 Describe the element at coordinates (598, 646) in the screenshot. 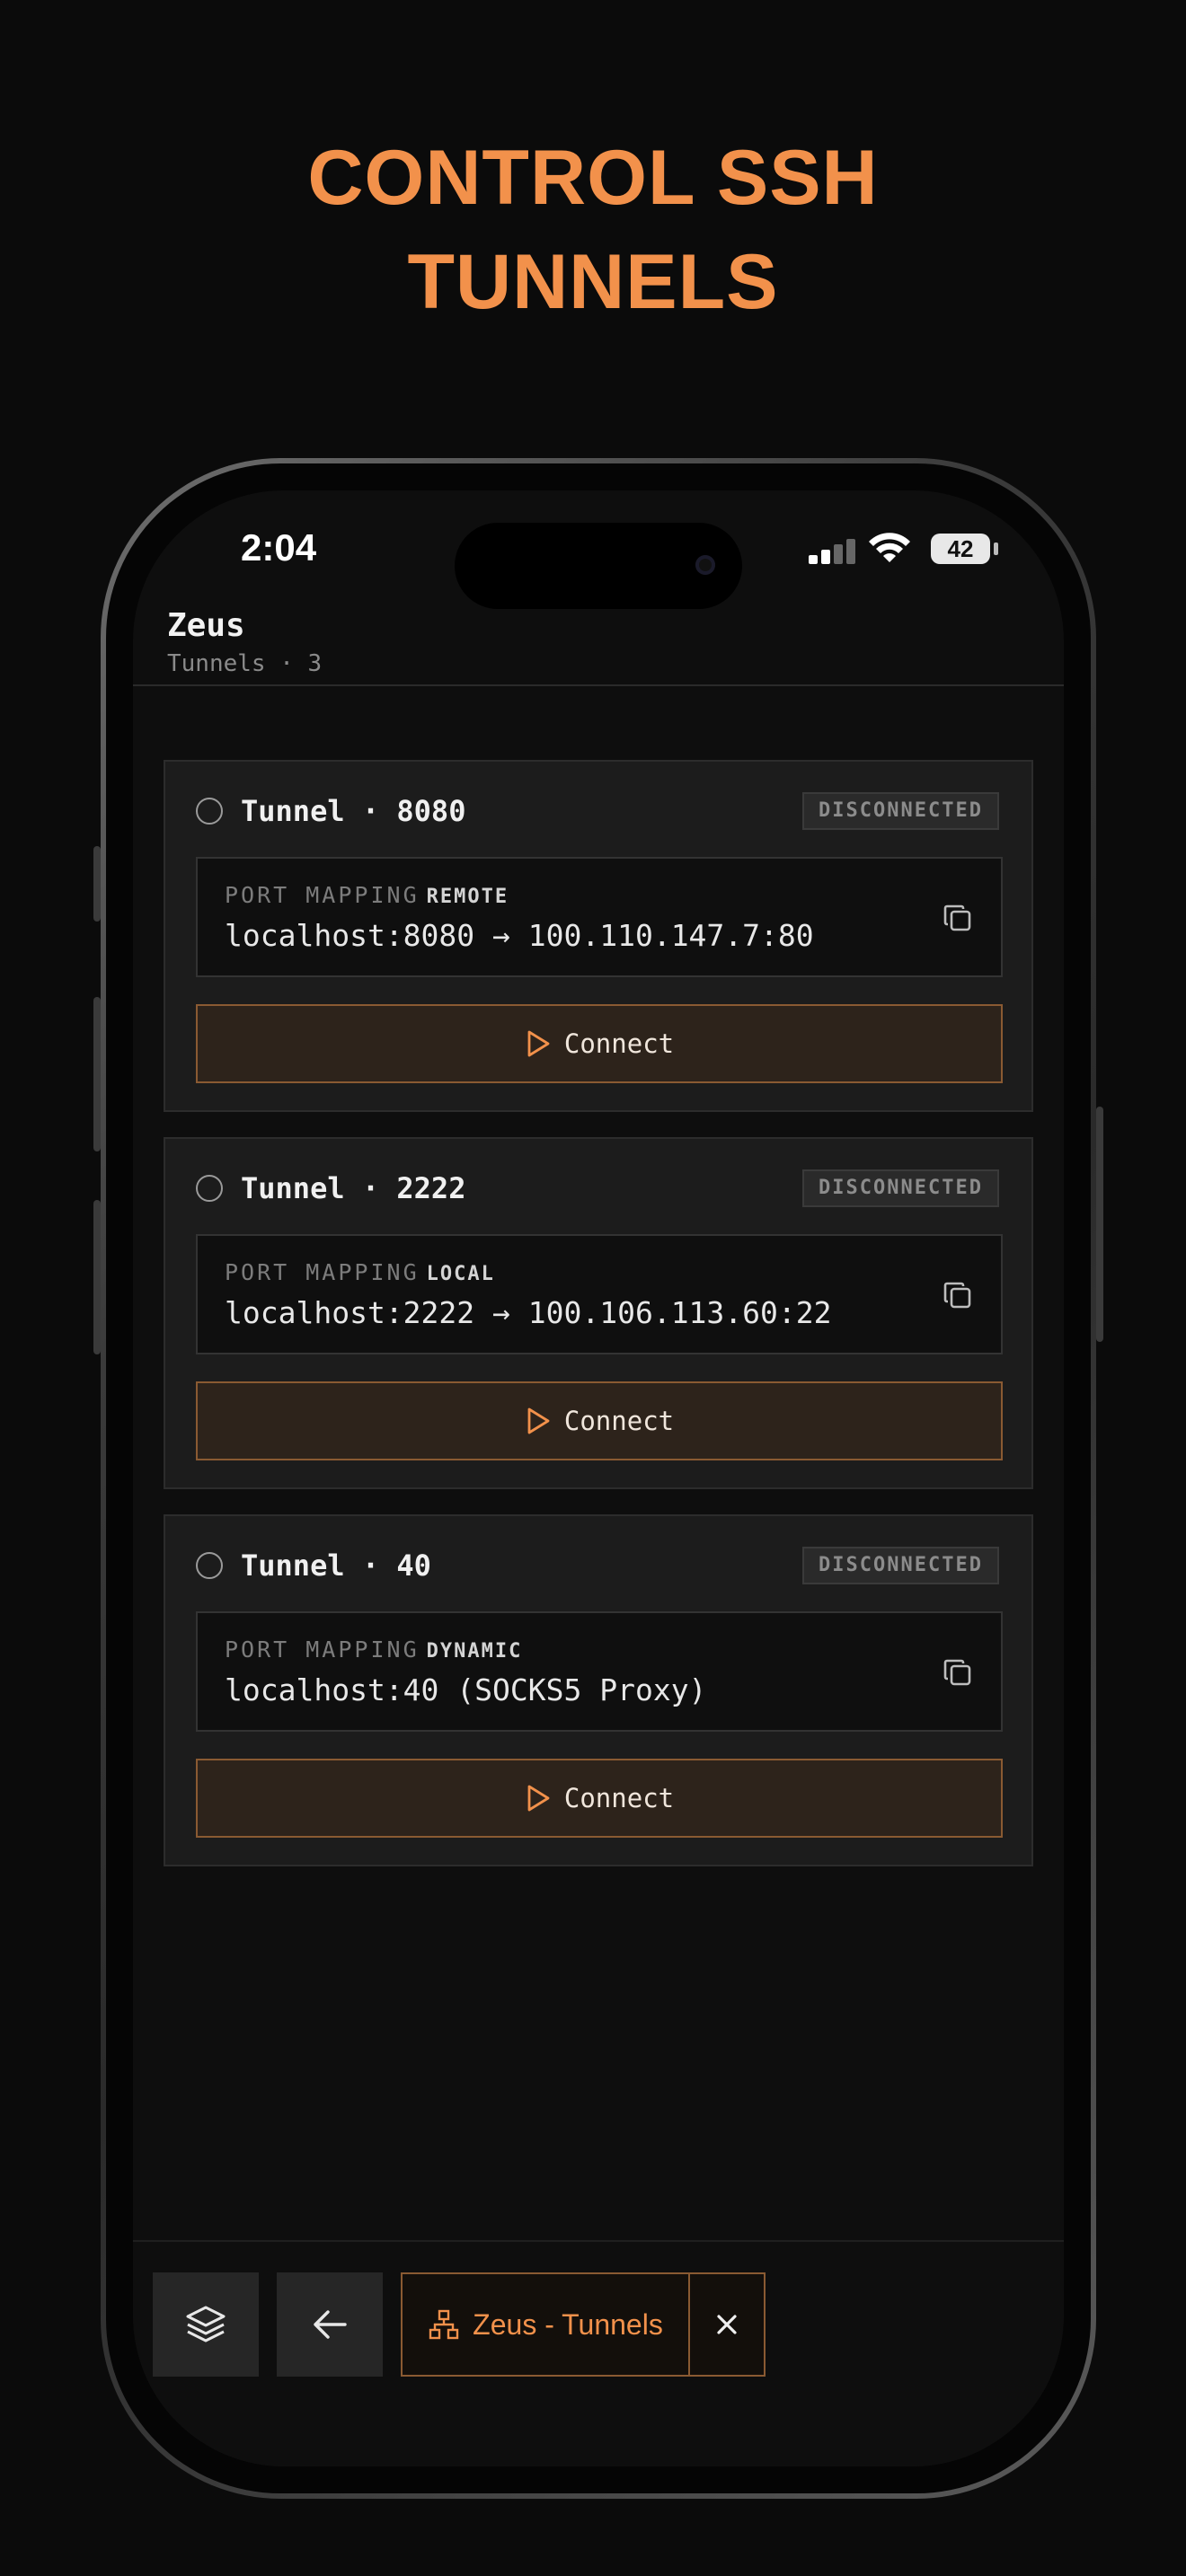

I see `app-header: Zeus Tunnels · 3` at that location.